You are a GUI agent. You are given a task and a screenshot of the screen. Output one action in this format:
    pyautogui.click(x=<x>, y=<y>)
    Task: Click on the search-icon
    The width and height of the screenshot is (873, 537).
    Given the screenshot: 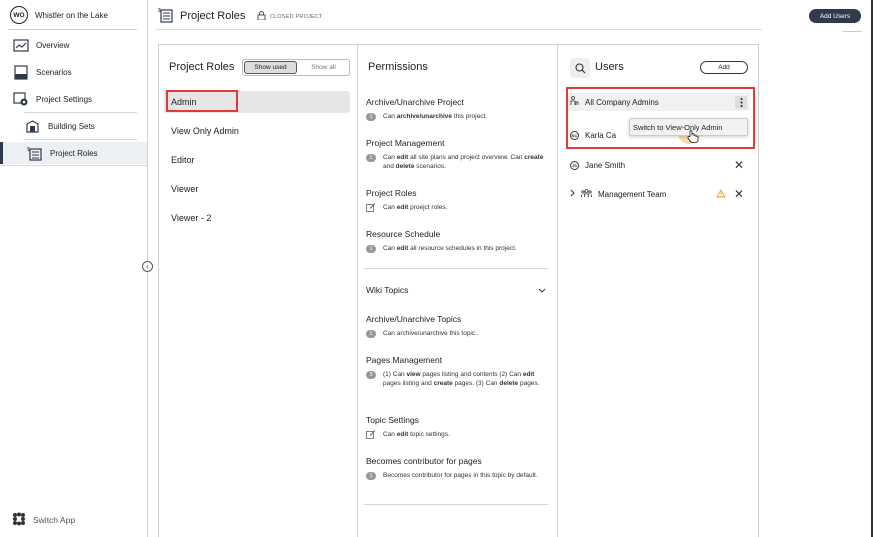 What is the action you would take?
    pyautogui.click(x=580, y=68)
    